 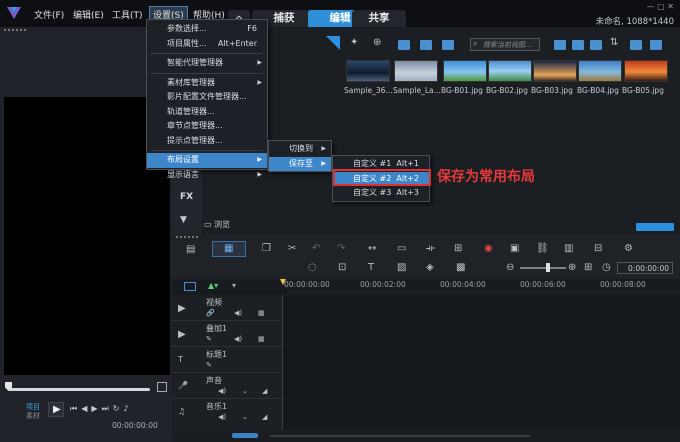 What do you see at coordinates (465, 71) in the screenshot?
I see `thumb-bg-b01` at bounding box center [465, 71].